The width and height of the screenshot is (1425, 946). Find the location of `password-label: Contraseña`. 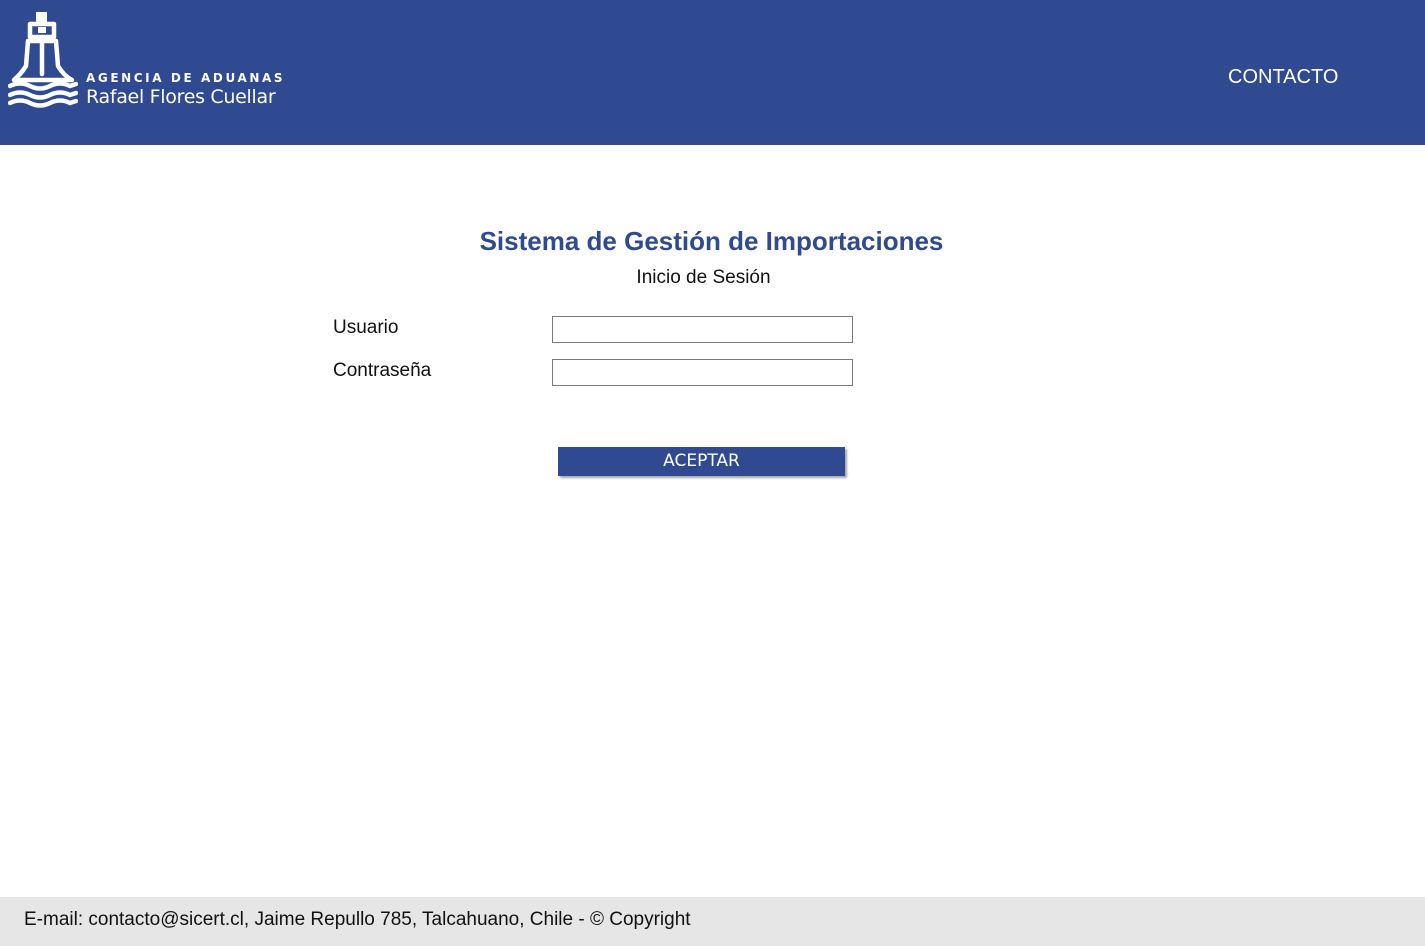

password-label: Contraseña is located at coordinates (382, 370).